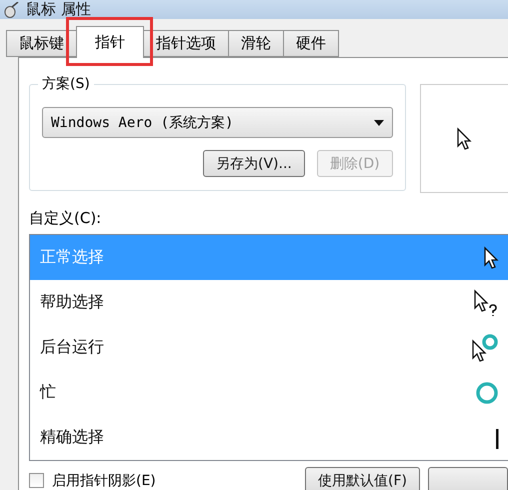  Describe the element at coordinates (256, 43) in the screenshot. I see `tab: 滑轮` at that location.